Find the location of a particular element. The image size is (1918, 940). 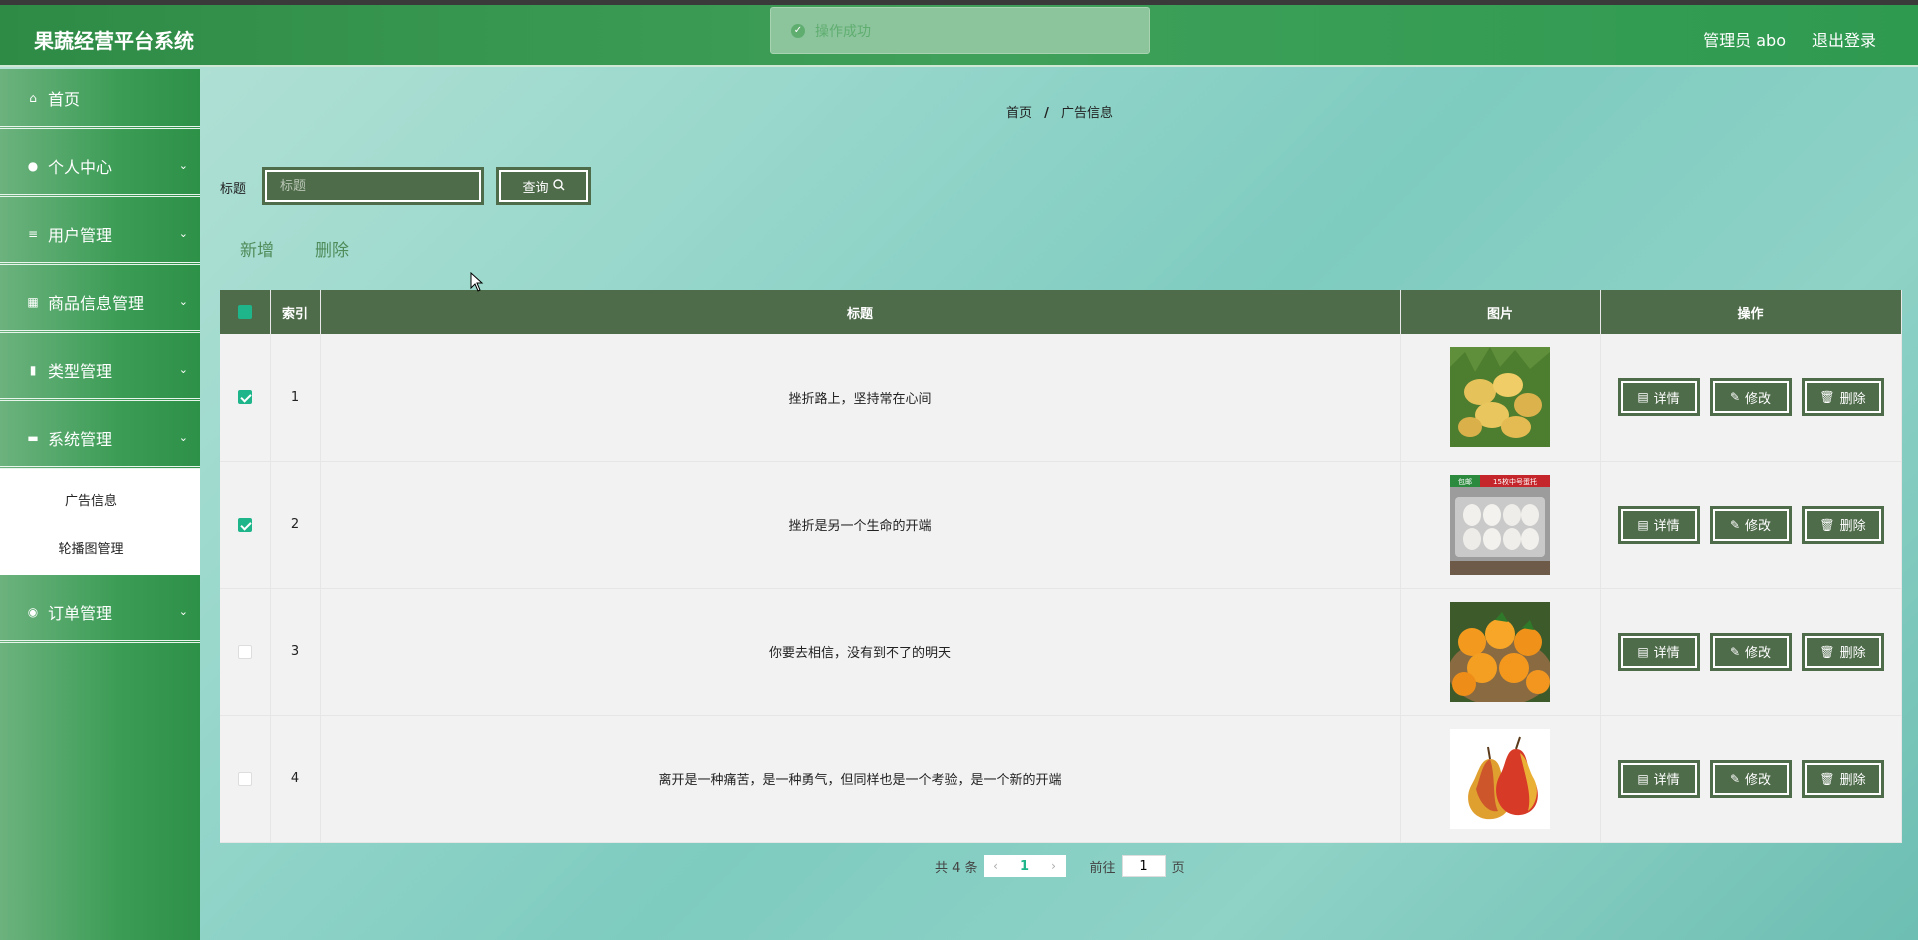

row-index: 2 is located at coordinates (295, 525).